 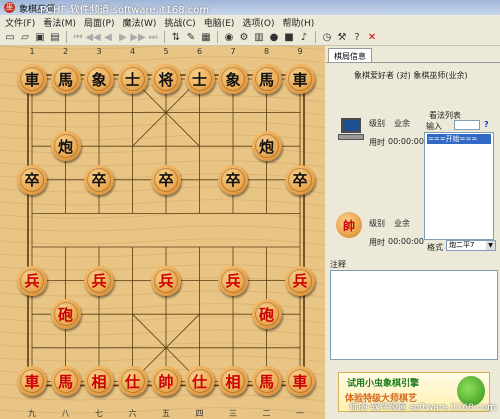 What do you see at coordinates (125, 10) in the screenshot?
I see `watermark-top: PCHF 软件频道 software.it168.com` at bounding box center [125, 10].